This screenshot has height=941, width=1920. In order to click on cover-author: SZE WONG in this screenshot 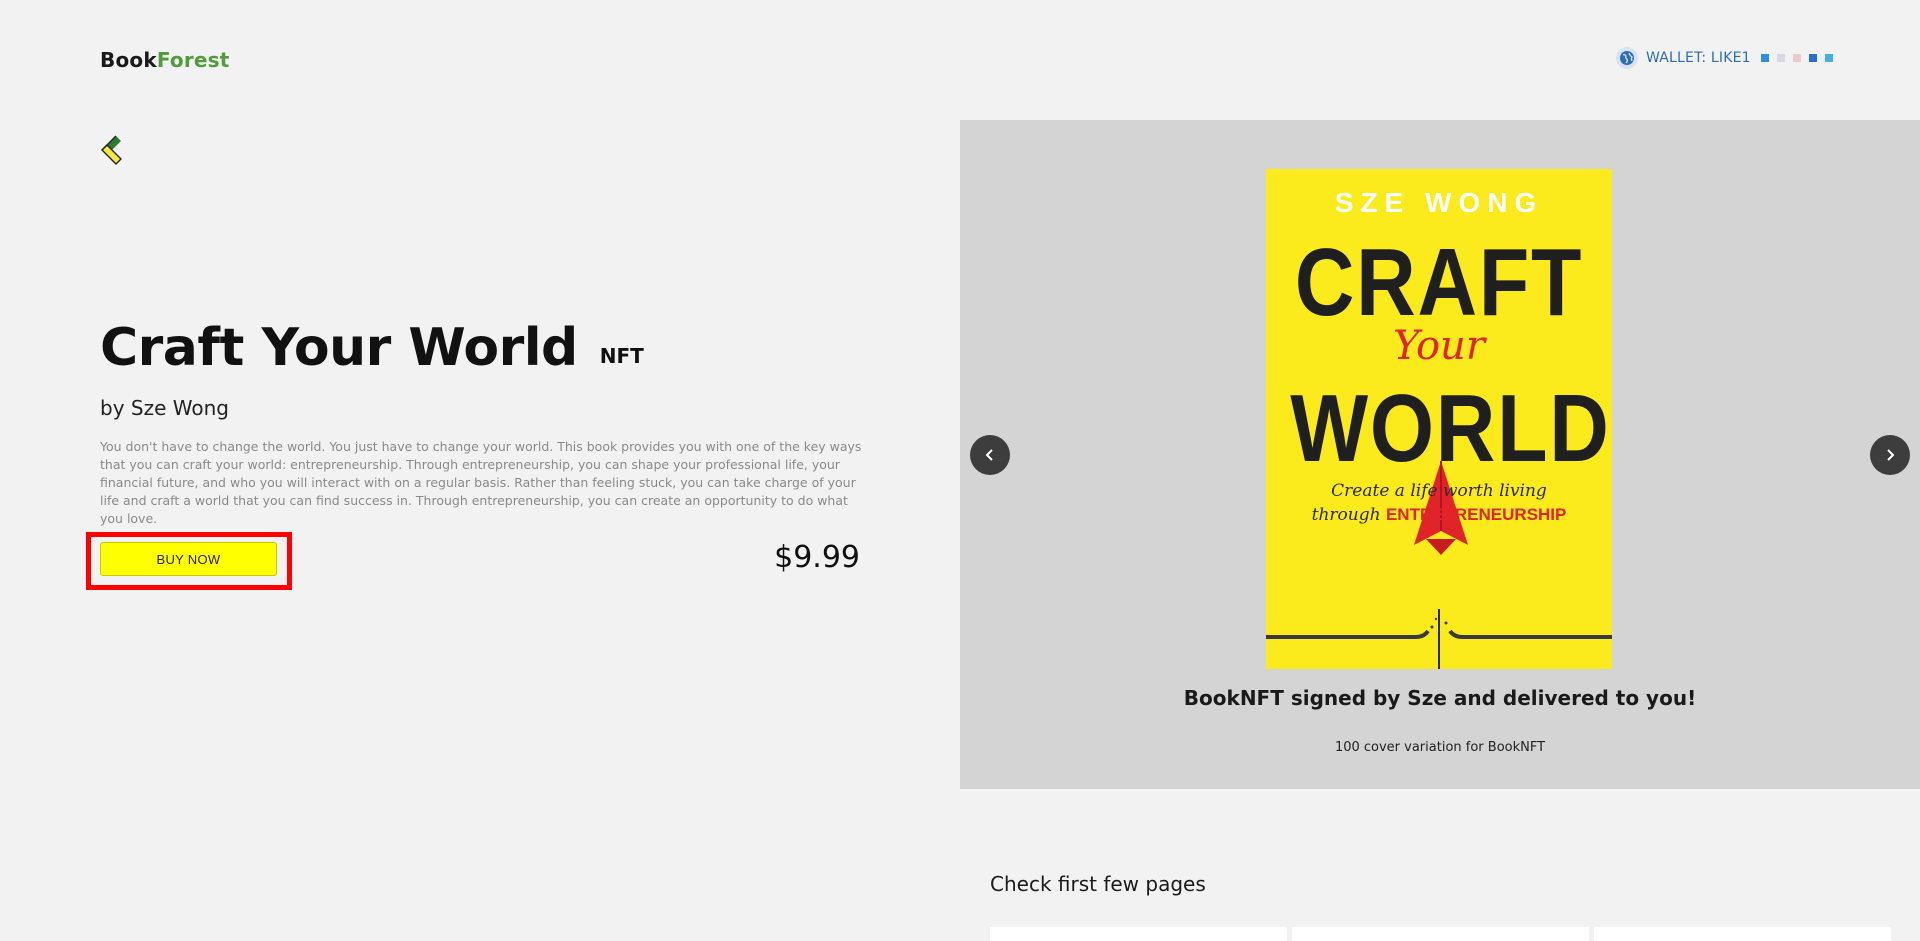, I will do `click(1439, 202)`.